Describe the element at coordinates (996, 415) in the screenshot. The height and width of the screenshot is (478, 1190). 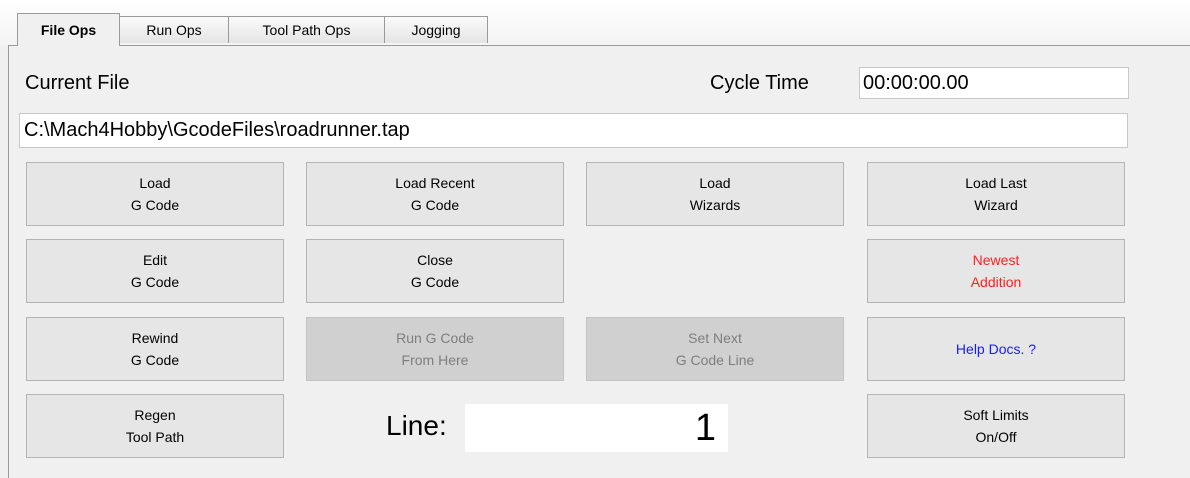
I see `soft-limits-line1: Soft Limits` at that location.